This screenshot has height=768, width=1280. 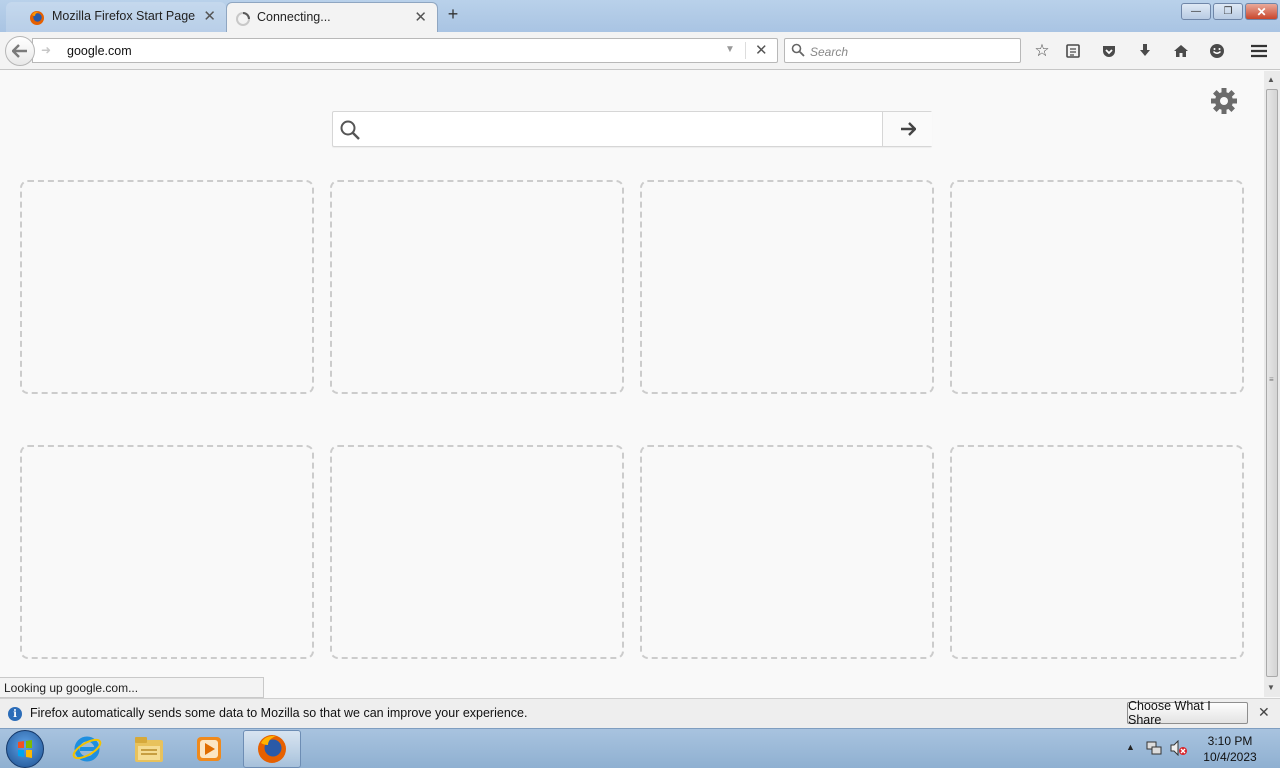 I want to click on gear-icon, so click(x=1224, y=101).